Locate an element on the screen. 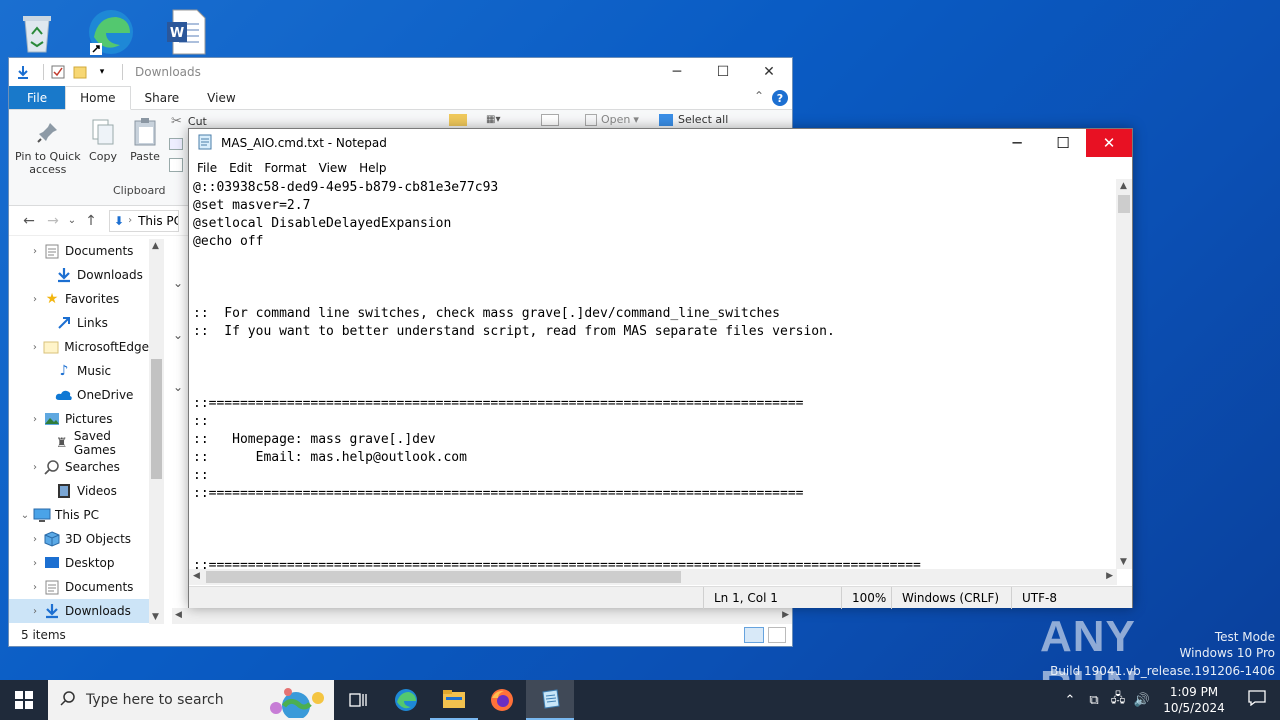  edge-desktop-icon is located at coordinates (111, 32).